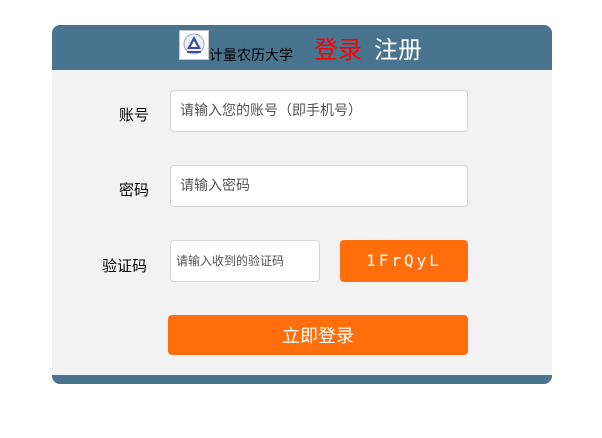 The height and width of the screenshot is (438, 602). I want to click on account-input, so click(319, 111).